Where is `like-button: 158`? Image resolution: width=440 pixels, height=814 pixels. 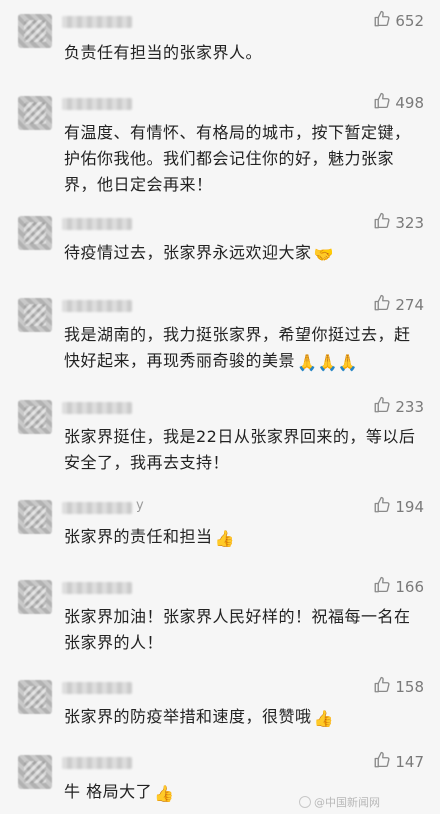 like-button: 158 is located at coordinates (398, 687).